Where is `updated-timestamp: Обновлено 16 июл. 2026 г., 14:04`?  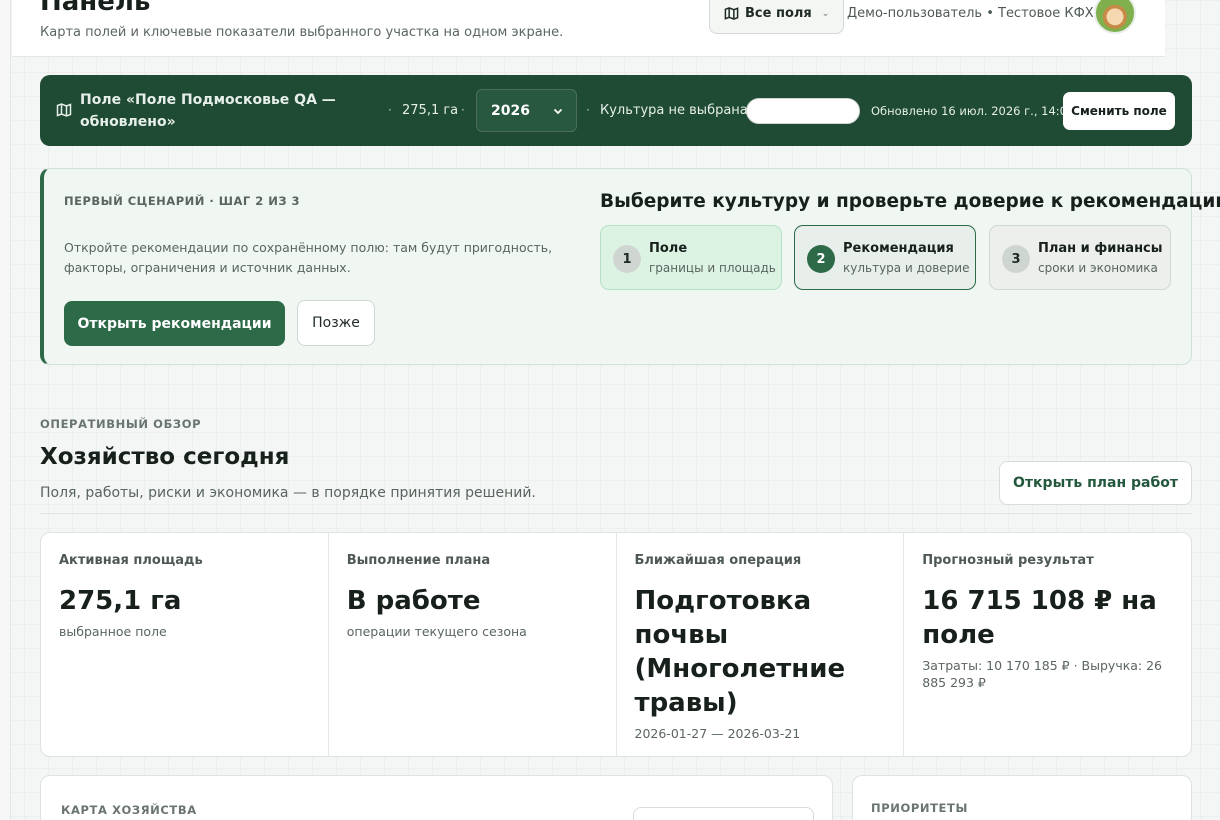 updated-timestamp: Обновлено 16 июл. 2026 г., 14:04 is located at coordinates (973, 111).